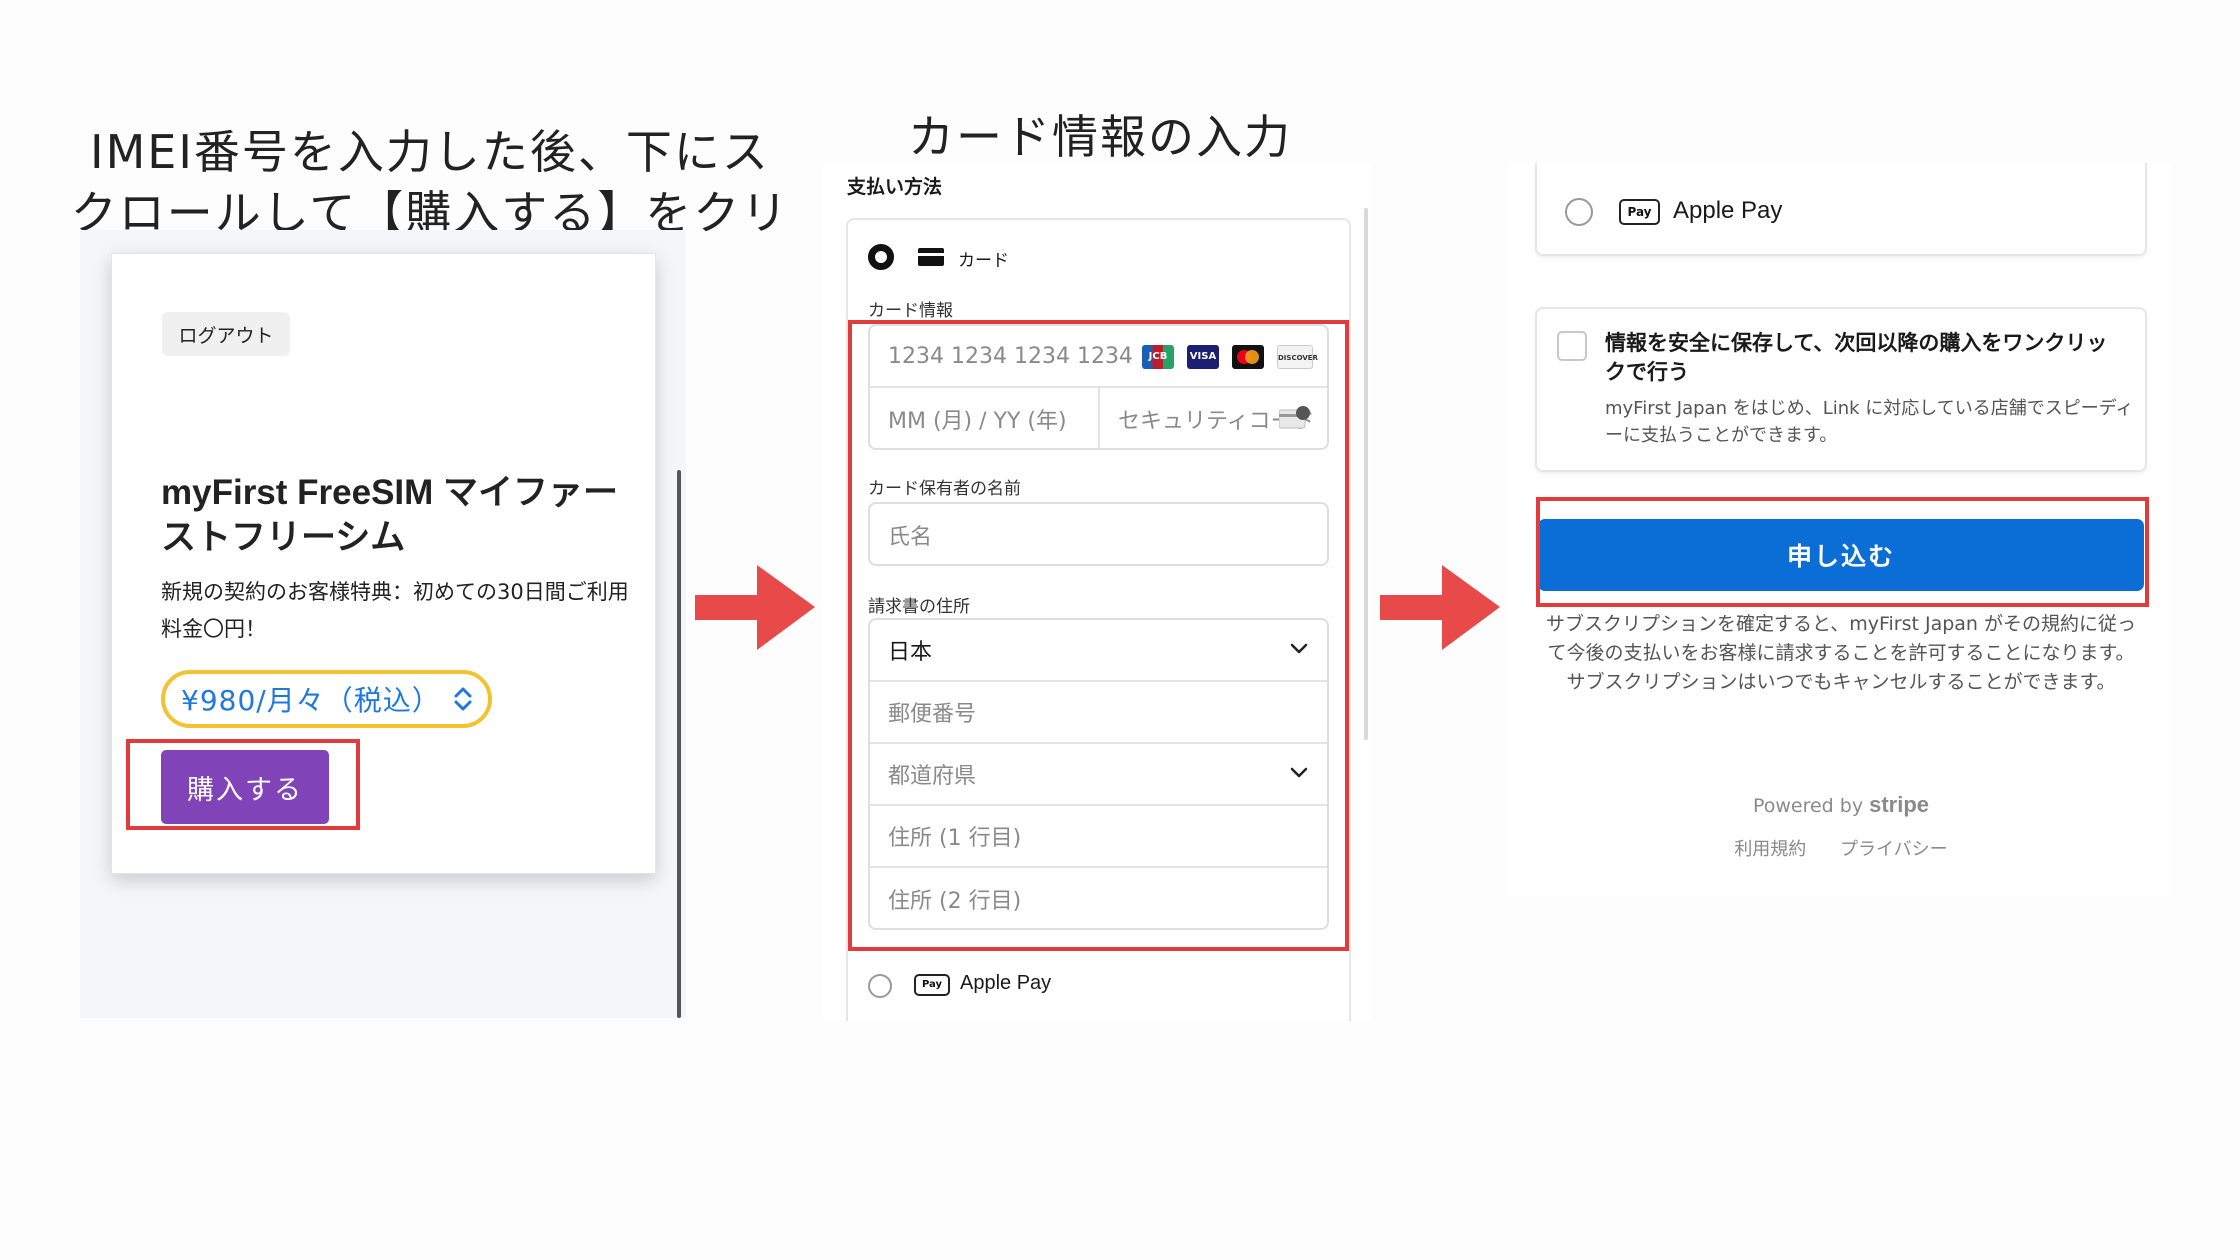 This screenshot has width=2240, height=1260. Describe the element at coordinates (243, 784) in the screenshot. I see `purchase-highlight-box` at that location.